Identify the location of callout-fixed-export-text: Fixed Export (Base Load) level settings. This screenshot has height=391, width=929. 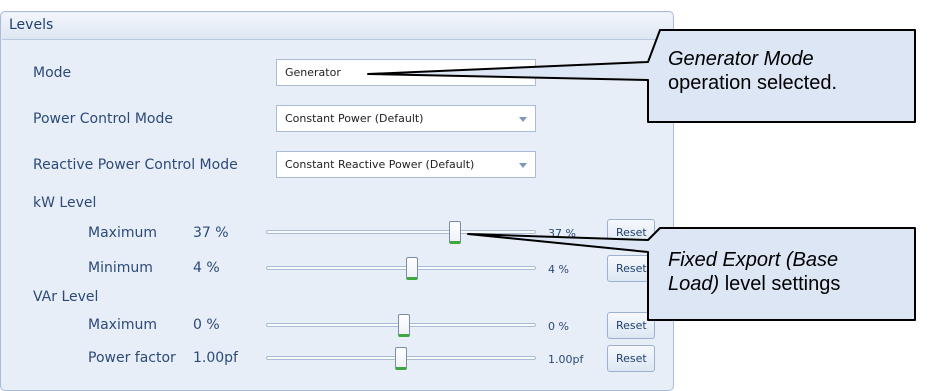
(754, 272).